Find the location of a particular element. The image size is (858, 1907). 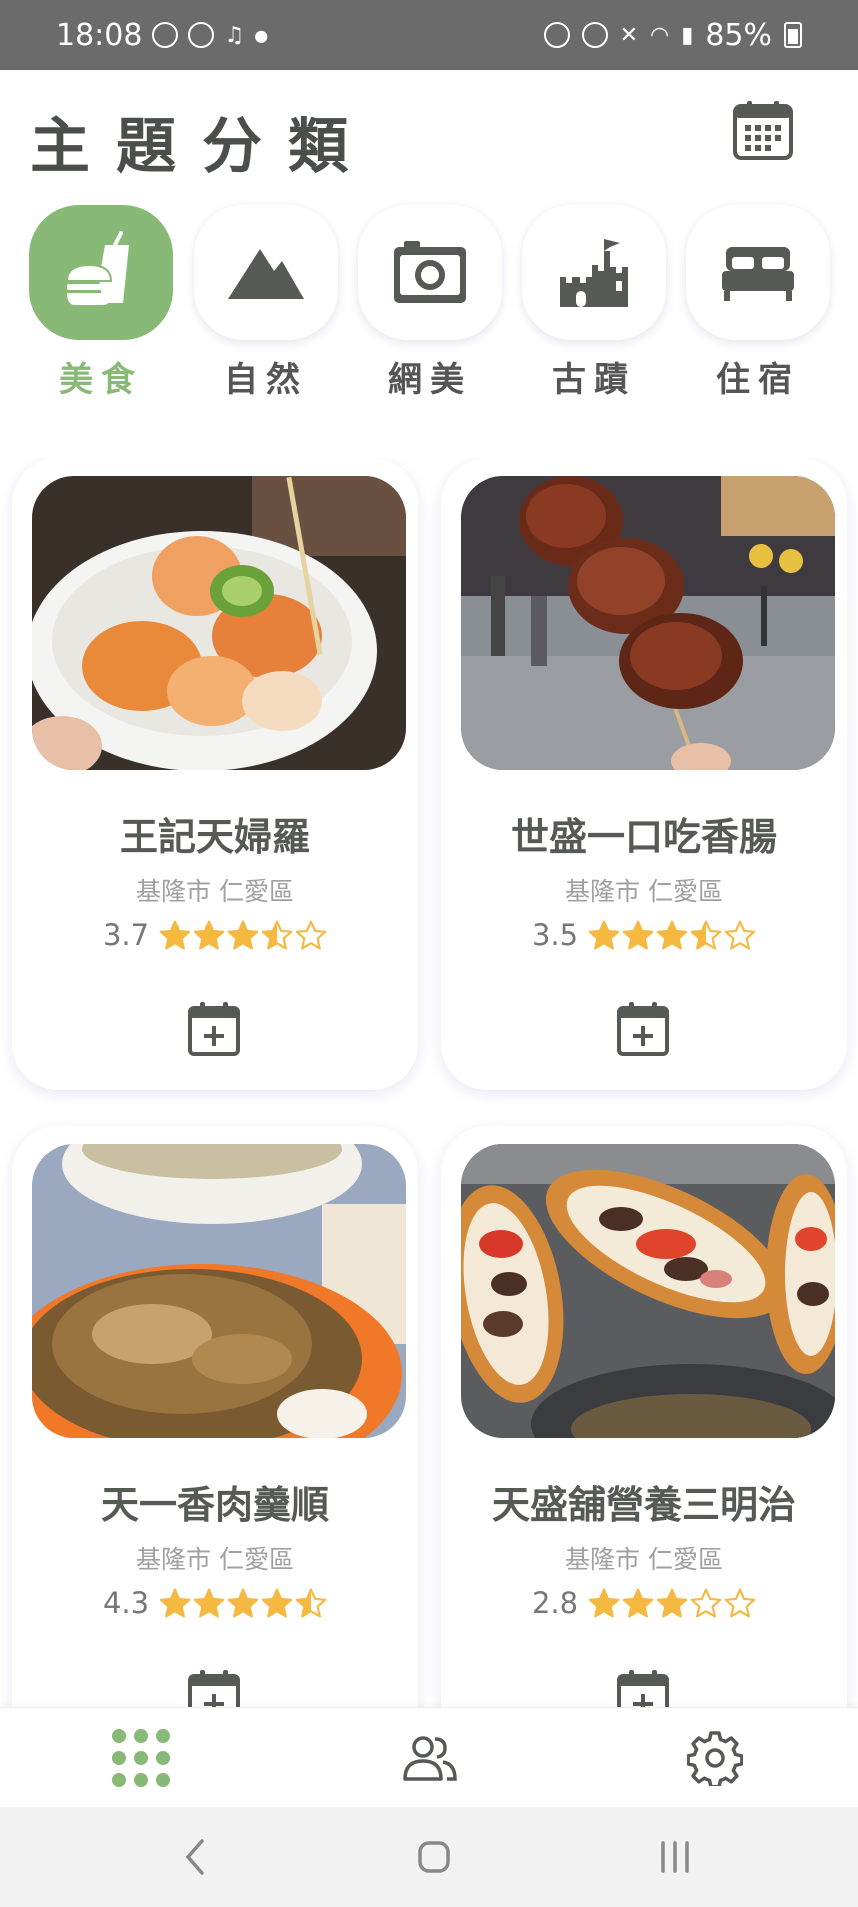

place-name: 王記天婦羅 is located at coordinates (214, 837).